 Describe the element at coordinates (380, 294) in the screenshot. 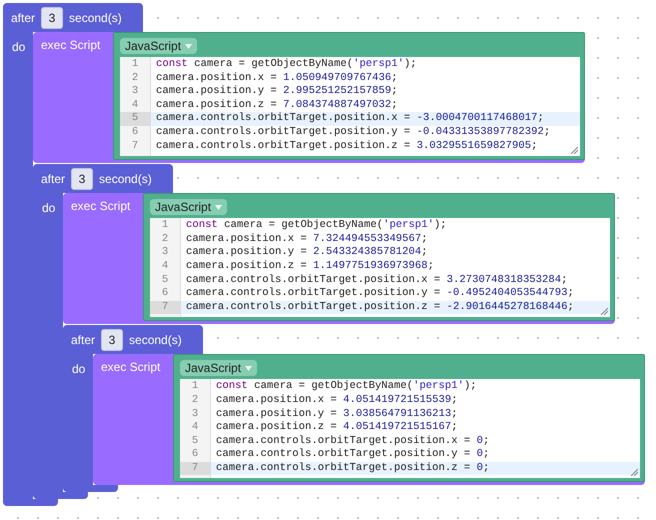

I see `code-line: camera.controls.orbitTarget.position.y = -0.4952404053544793;` at that location.